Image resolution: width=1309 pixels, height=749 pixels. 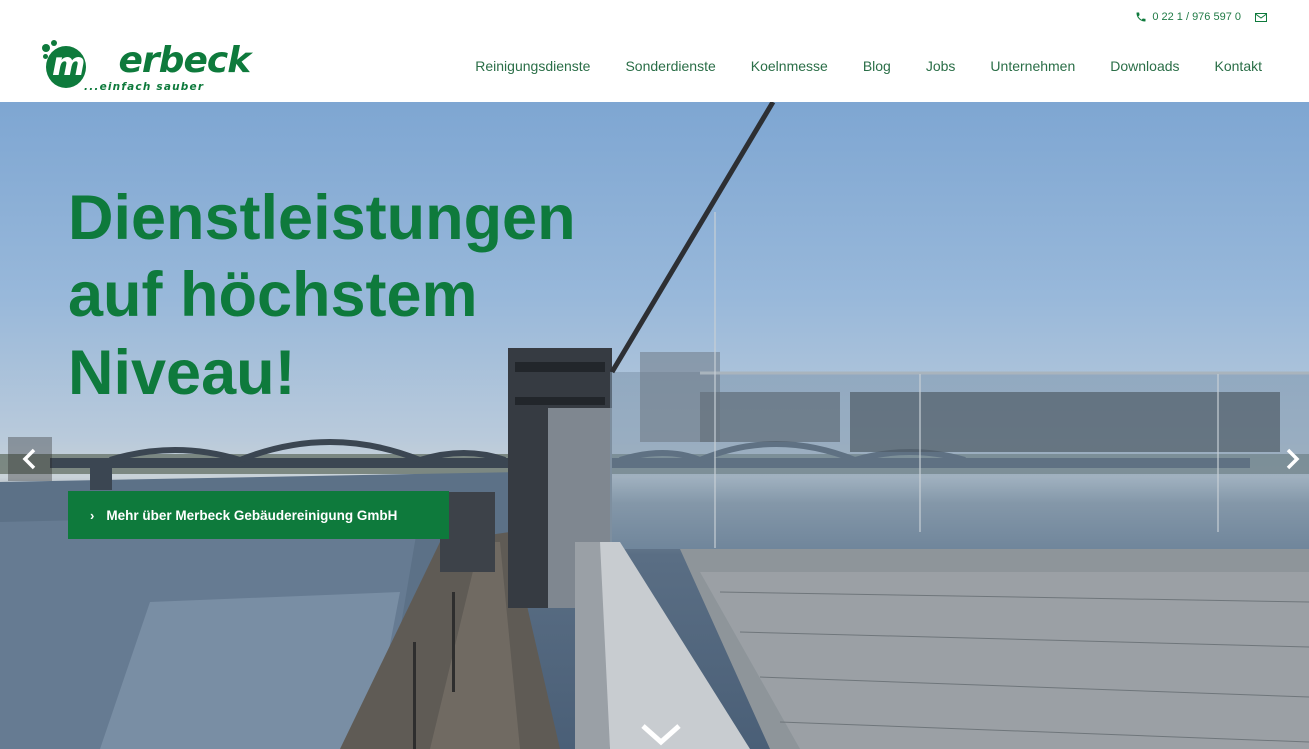 I want to click on mail-icon, so click(x=1261, y=17).